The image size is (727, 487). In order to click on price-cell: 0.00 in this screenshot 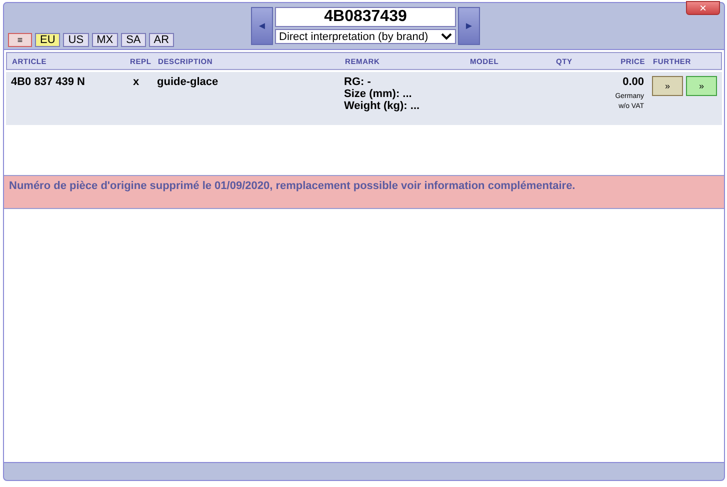, I will do `click(633, 82)`.